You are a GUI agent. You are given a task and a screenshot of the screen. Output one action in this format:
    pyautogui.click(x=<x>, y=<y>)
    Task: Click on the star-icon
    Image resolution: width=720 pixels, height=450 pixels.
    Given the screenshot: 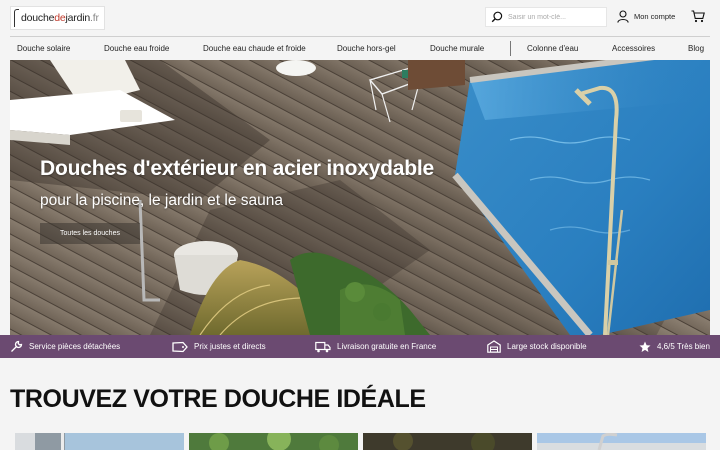 What is the action you would take?
    pyautogui.click(x=645, y=346)
    